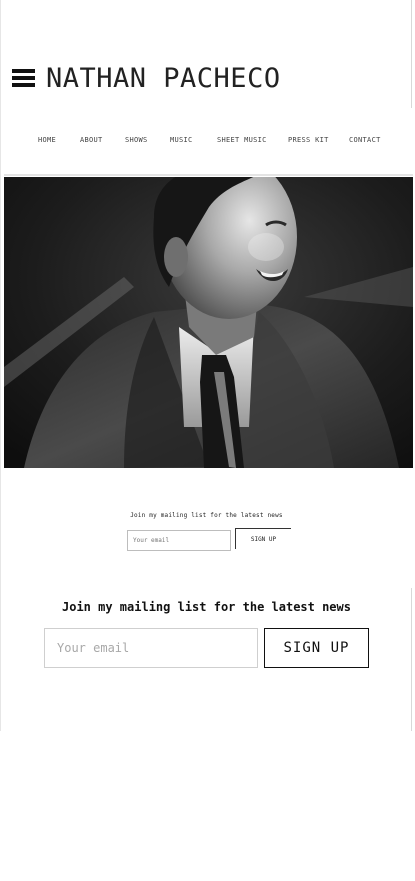  Describe the element at coordinates (308, 140) in the screenshot. I see `nav-item-press-kit: PRESS KIT` at that location.